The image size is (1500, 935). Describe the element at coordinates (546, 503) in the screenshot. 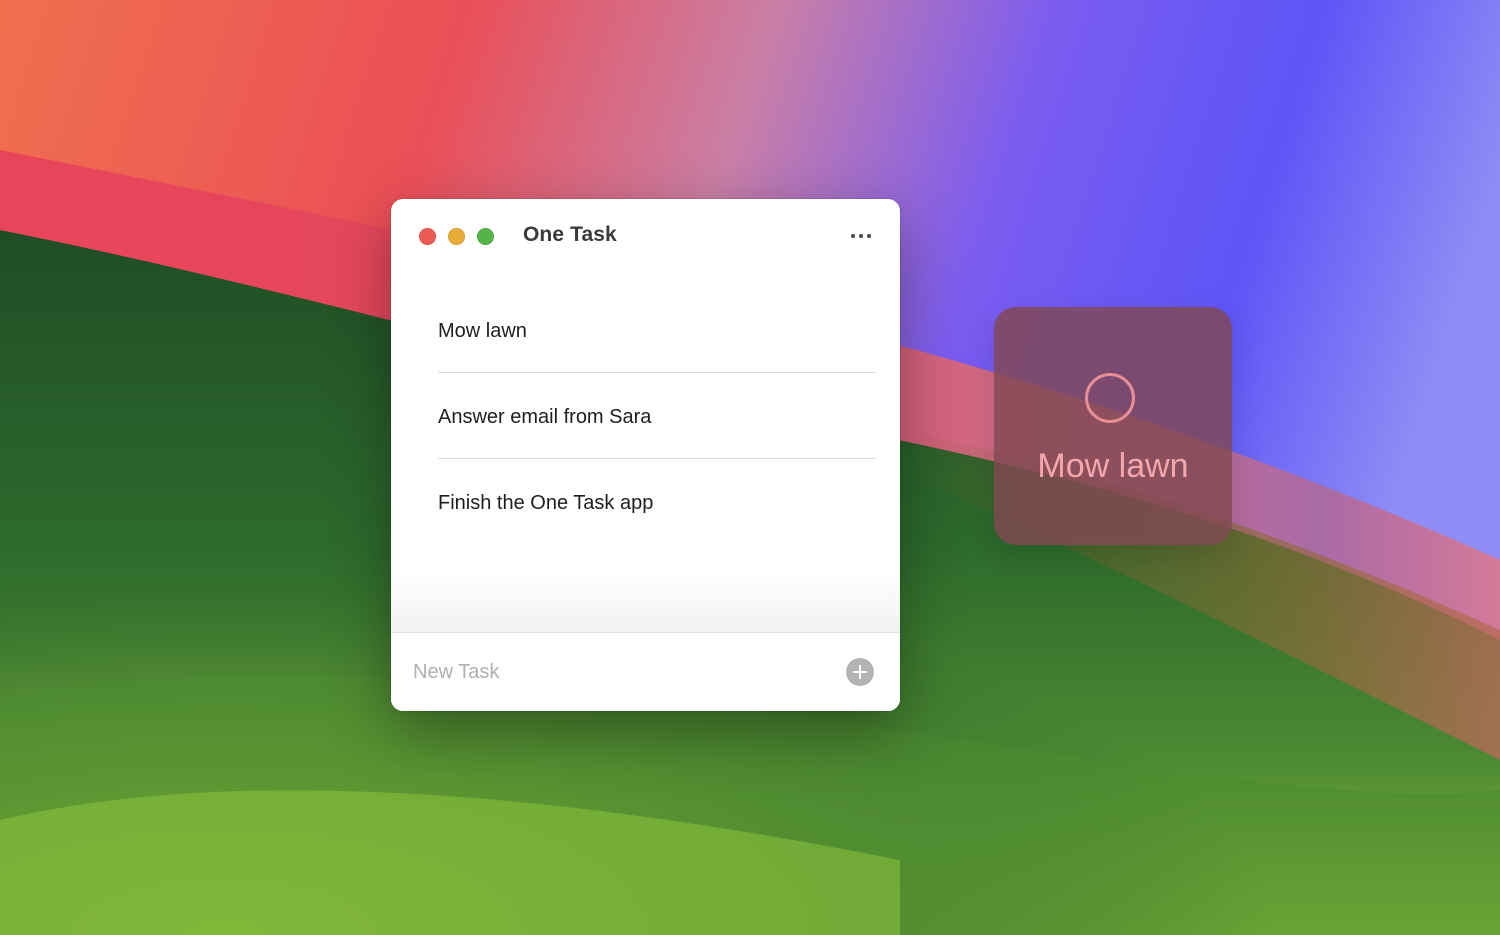

I see `task-label: Finish the One Task app` at that location.